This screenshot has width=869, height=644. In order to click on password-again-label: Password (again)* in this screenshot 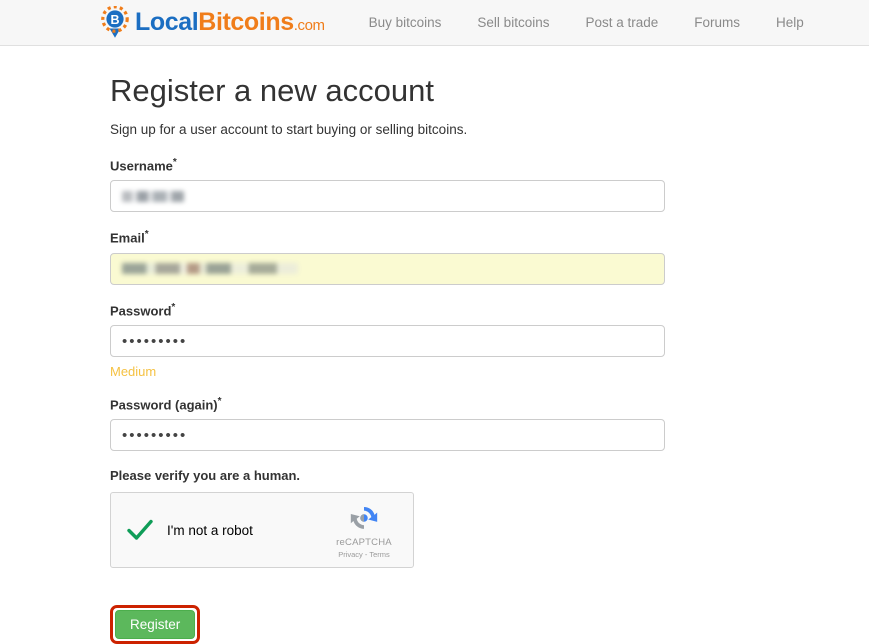, I will do `click(489, 404)`.